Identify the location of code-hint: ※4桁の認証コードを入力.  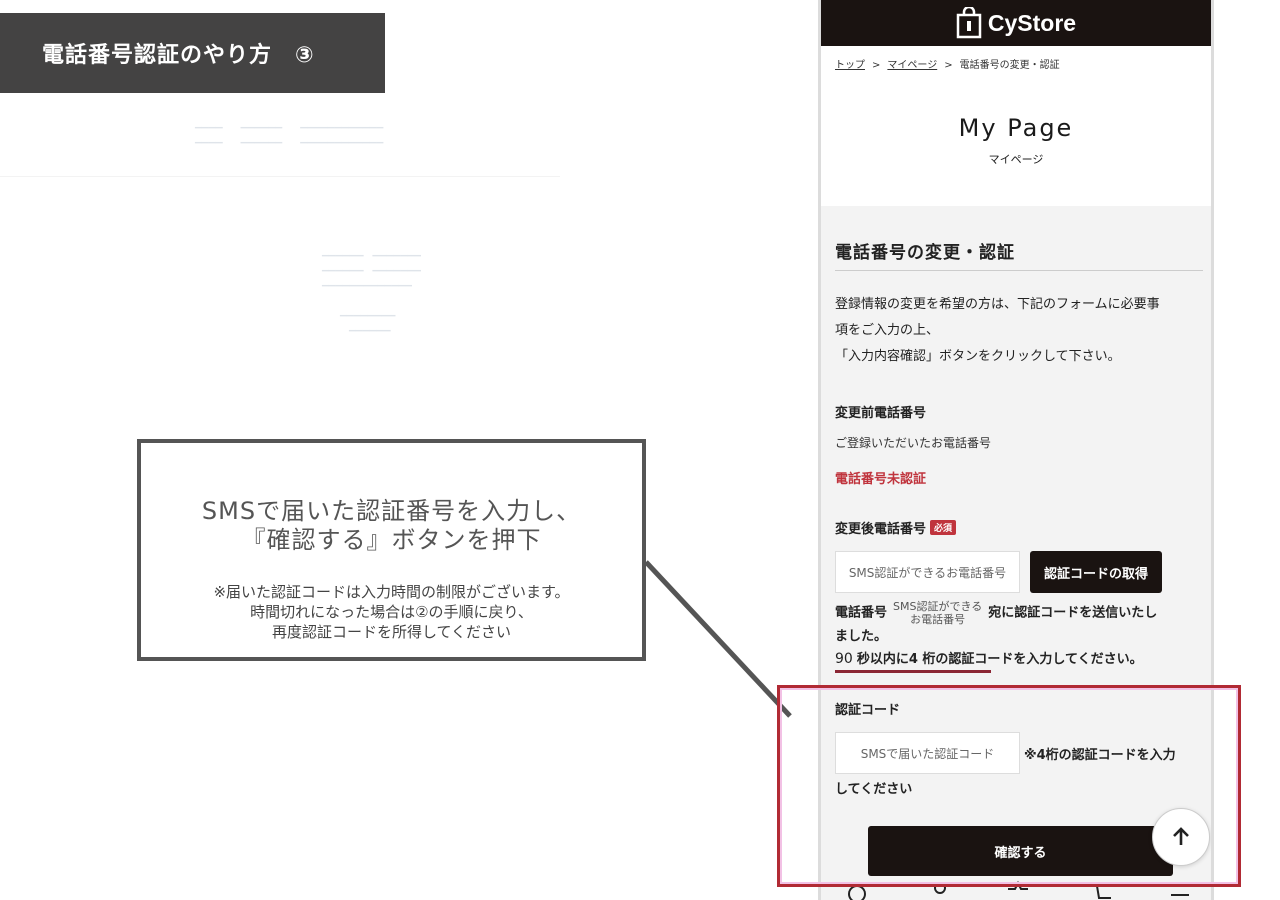
(1100, 755).